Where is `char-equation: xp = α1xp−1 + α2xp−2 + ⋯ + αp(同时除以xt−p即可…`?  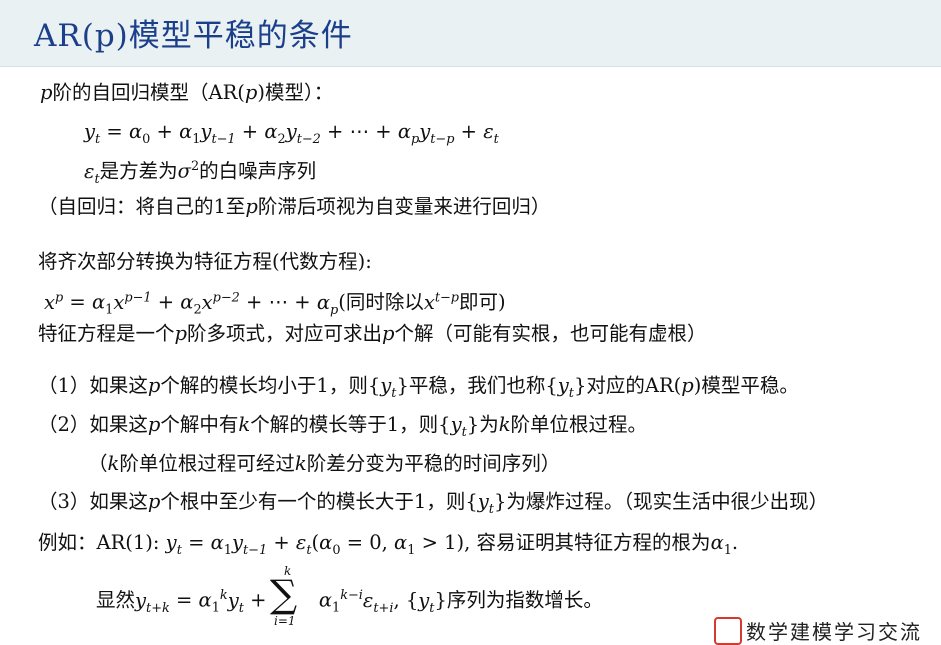
char-equation: xp = α1xp−1 + α2xp−2 + ⋯ + αp(同时除以xt−p即可… is located at coordinates (275, 304).